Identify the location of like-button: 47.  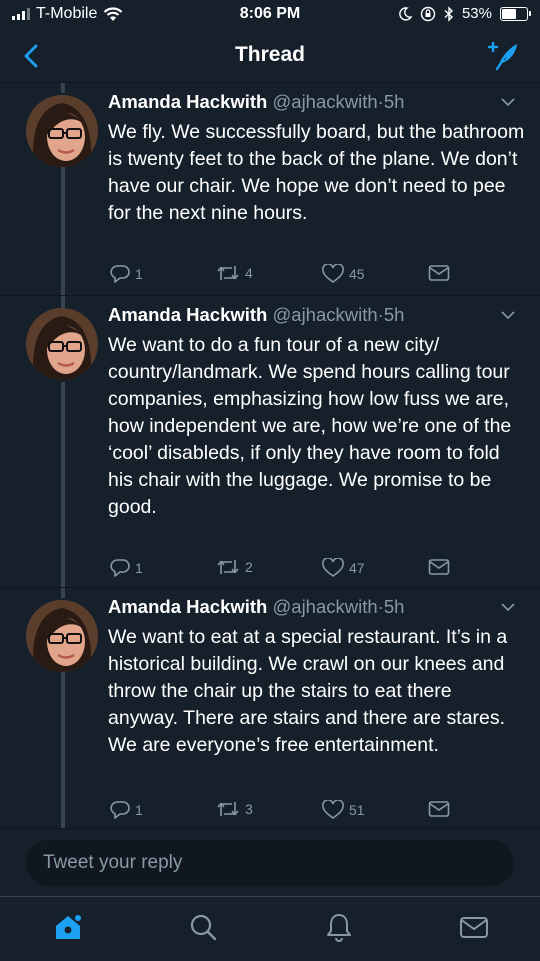
(343, 568).